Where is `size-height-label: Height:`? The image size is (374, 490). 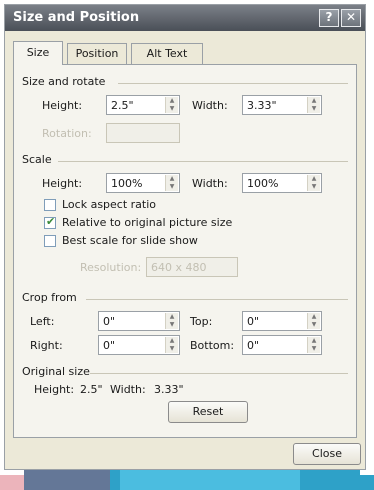 size-height-label: Height: is located at coordinates (62, 105).